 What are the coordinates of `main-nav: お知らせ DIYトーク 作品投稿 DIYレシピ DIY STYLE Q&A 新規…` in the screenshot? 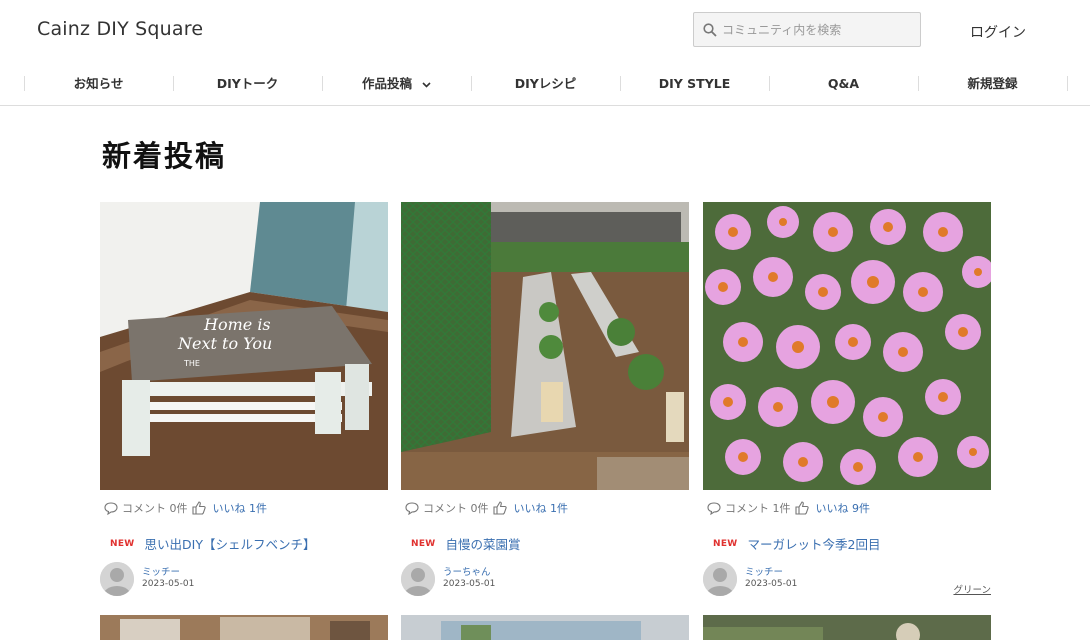 It's located at (545, 85).